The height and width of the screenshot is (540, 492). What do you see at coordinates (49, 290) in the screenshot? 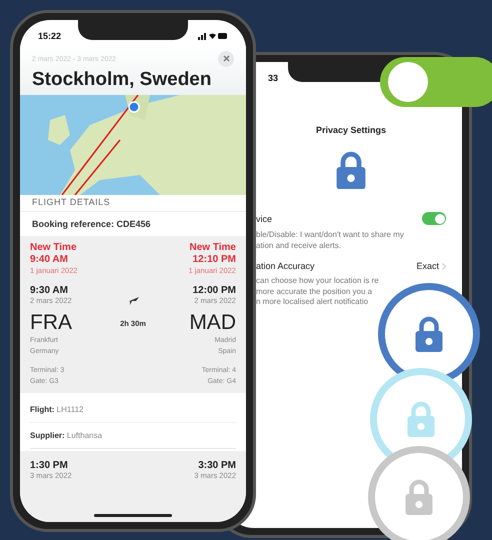
I see `scheduled-time: 9:30 AM` at bounding box center [49, 290].